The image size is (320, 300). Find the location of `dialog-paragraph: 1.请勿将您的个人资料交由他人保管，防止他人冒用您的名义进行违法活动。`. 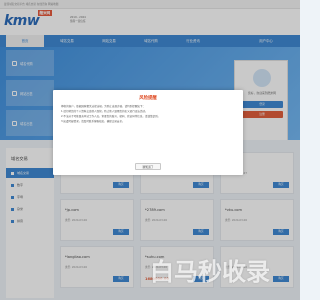

dialog-paragraph: 1.请勿将您的个人资料交由他人保管，防止他人冒用您的名义进行违法活动。 is located at coordinates (104, 111).